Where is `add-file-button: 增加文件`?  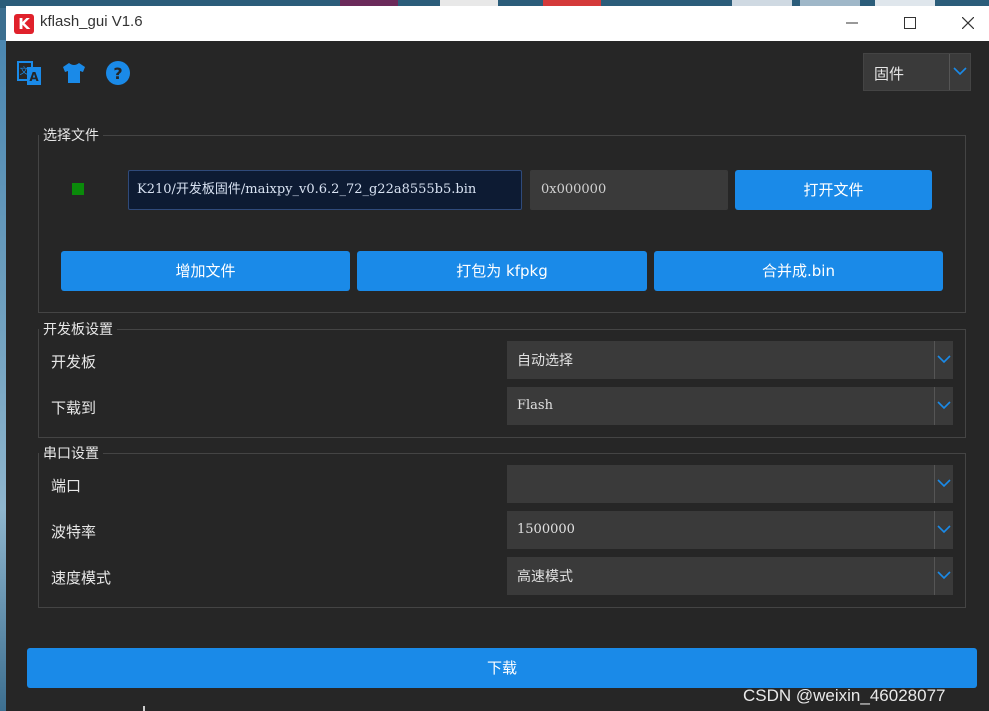
add-file-button: 增加文件 is located at coordinates (205, 271).